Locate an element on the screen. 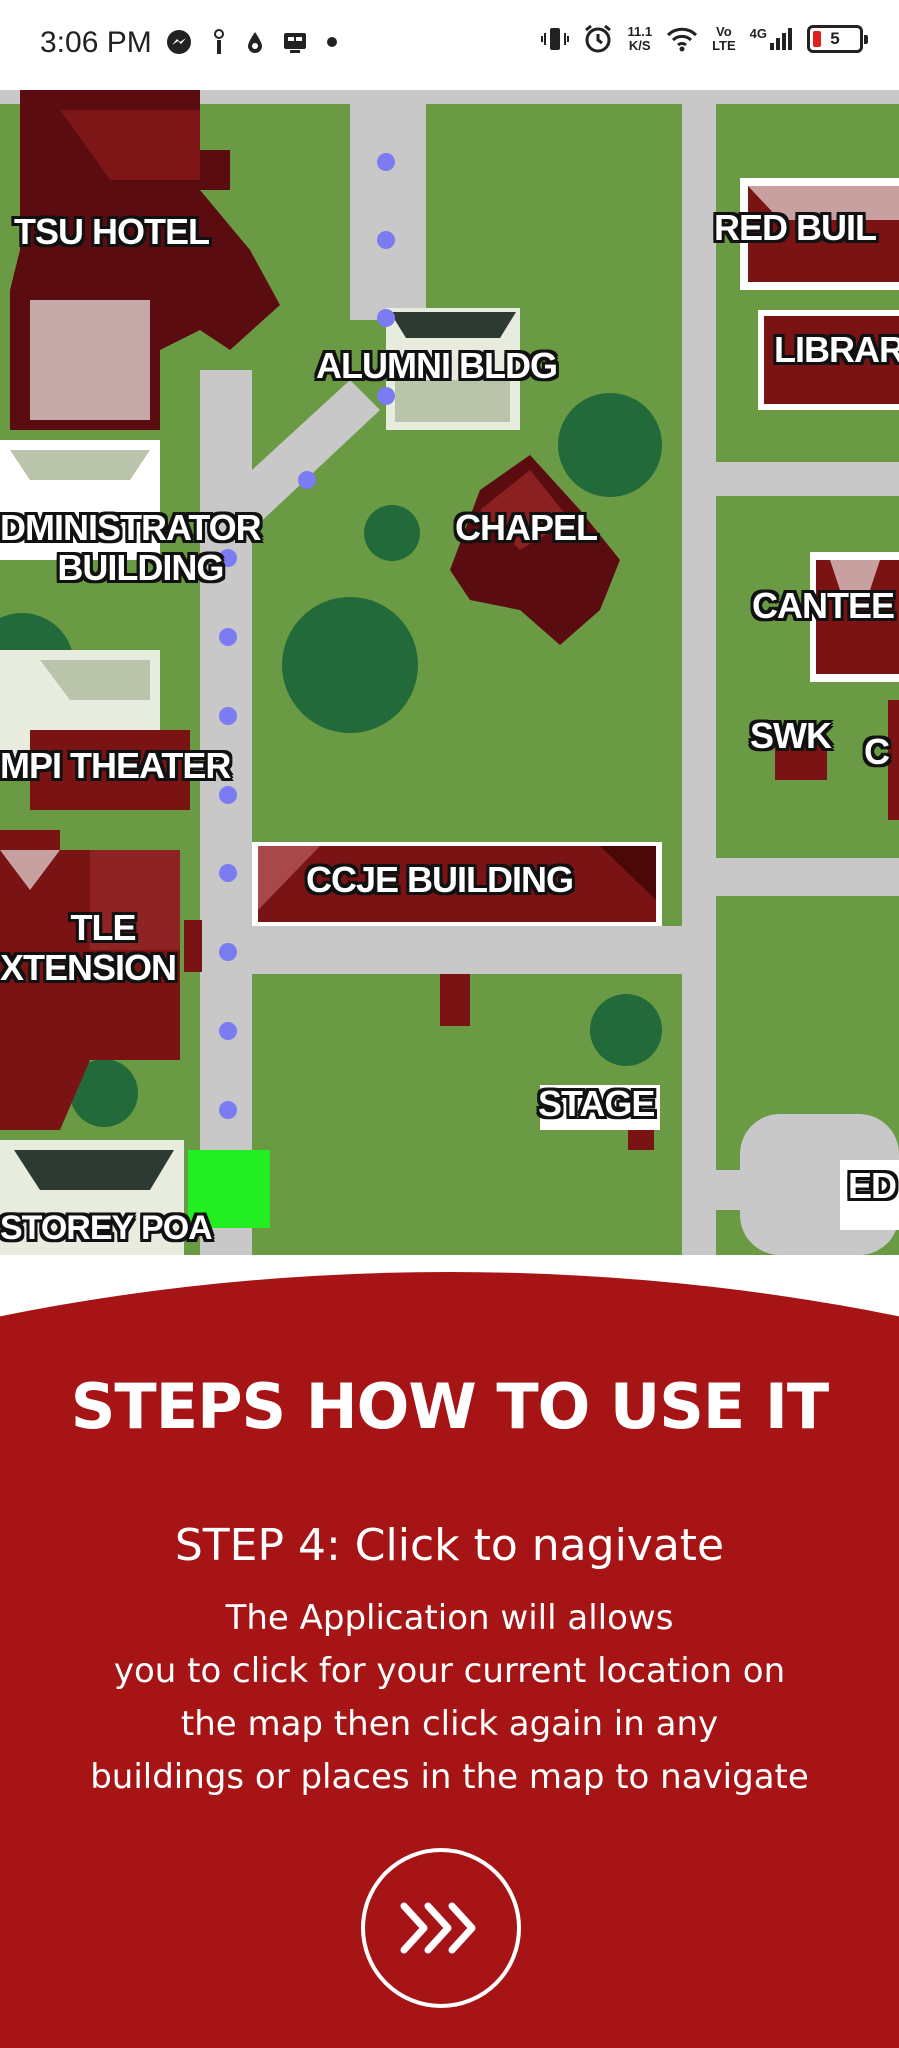  step-title: STEP 4: Click to nagivate is located at coordinates (449, 1545).